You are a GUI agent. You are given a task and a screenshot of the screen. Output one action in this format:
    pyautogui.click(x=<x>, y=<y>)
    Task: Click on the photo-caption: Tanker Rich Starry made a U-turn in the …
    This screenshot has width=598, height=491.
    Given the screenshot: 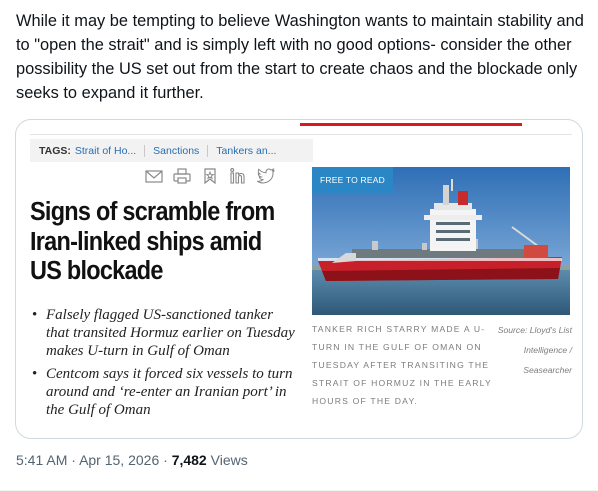 What is the action you would take?
    pyautogui.click(x=402, y=365)
    